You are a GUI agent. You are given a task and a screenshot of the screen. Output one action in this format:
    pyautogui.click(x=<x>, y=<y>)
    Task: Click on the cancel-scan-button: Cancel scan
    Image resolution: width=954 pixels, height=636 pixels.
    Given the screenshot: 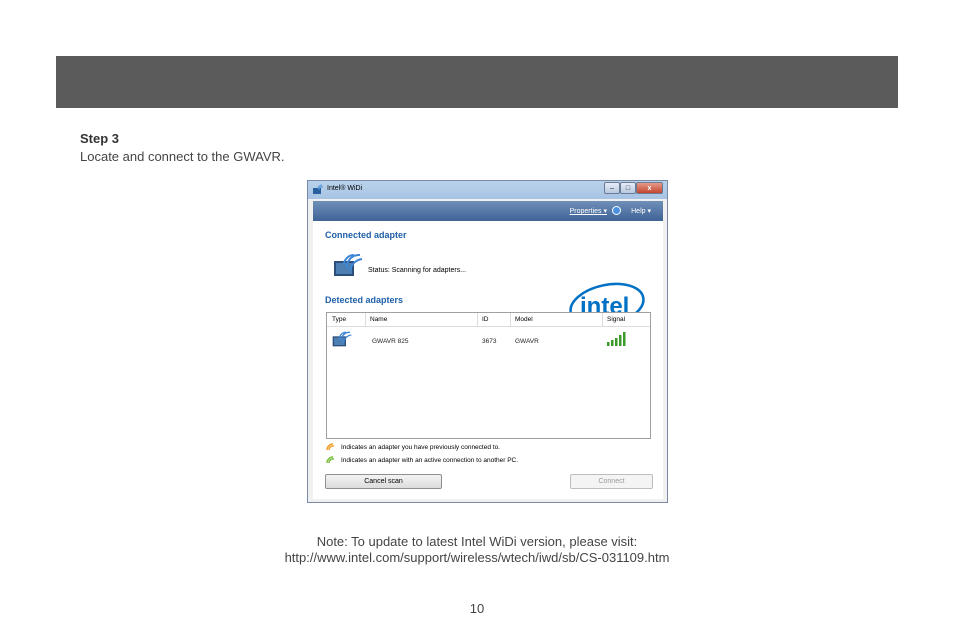 What is the action you would take?
    pyautogui.click(x=383, y=481)
    